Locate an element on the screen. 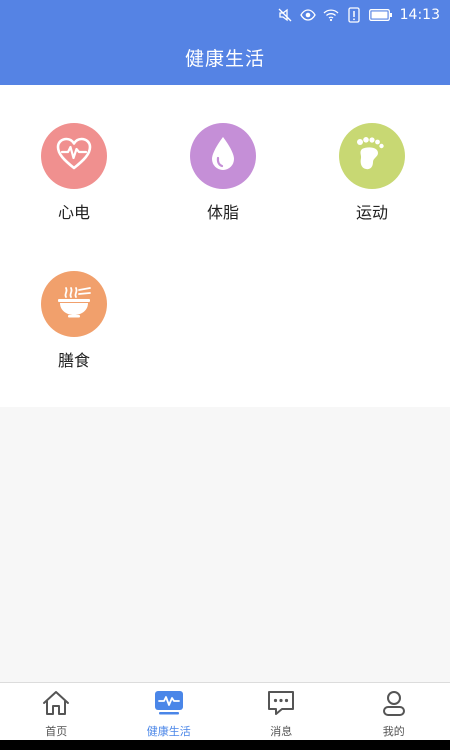 The height and width of the screenshot is (750, 450). tile-exercise: 运动 is located at coordinates (372, 173).